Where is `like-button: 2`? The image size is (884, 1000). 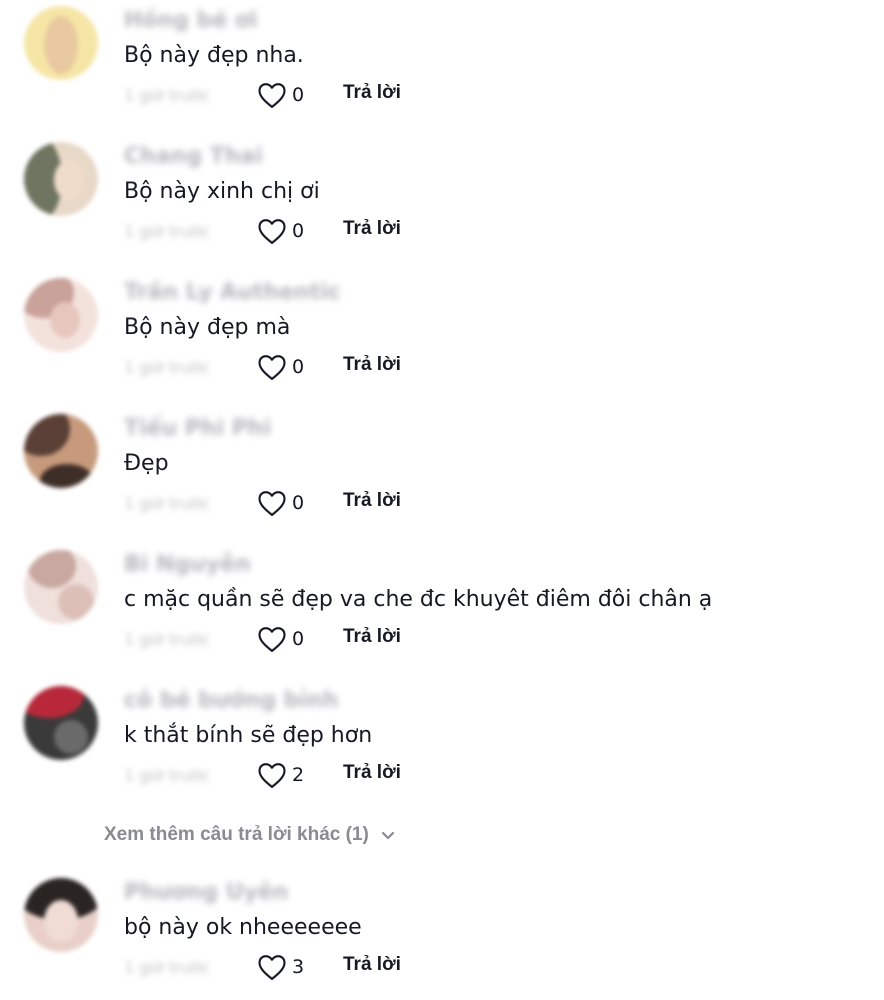
like-button: 2 is located at coordinates (280, 775).